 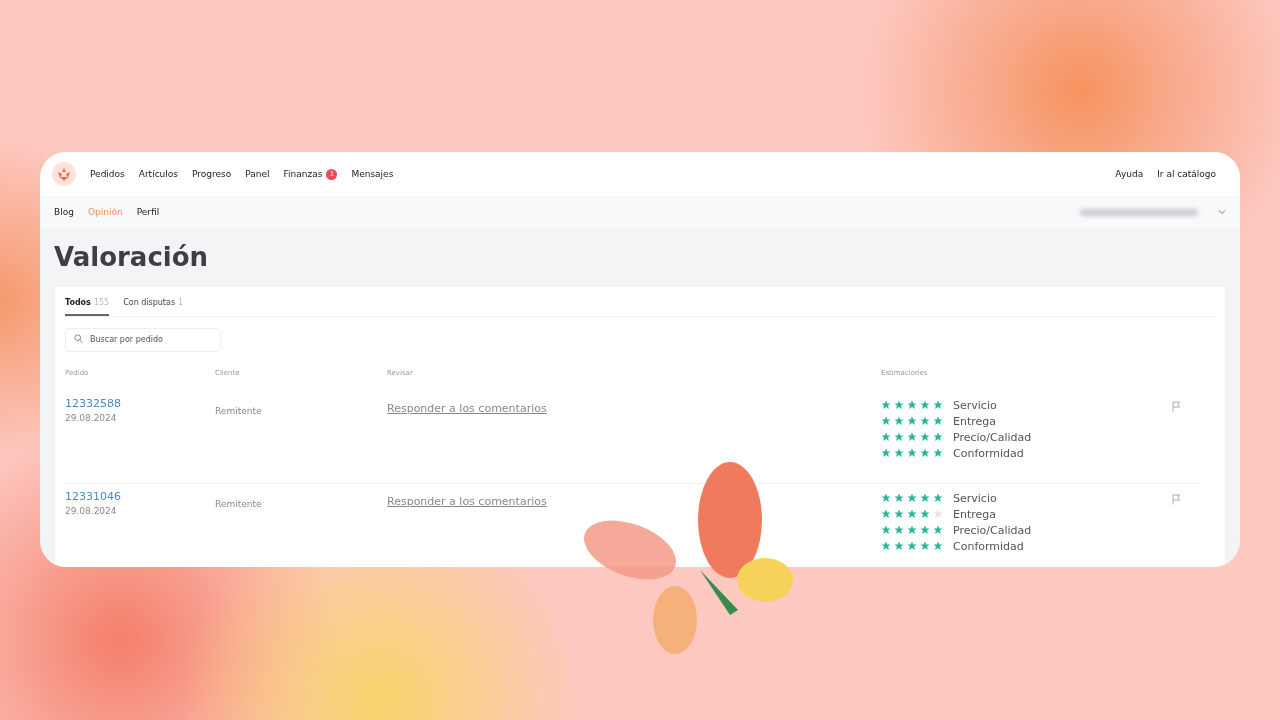 I want to click on logo-icon, so click(x=64, y=174).